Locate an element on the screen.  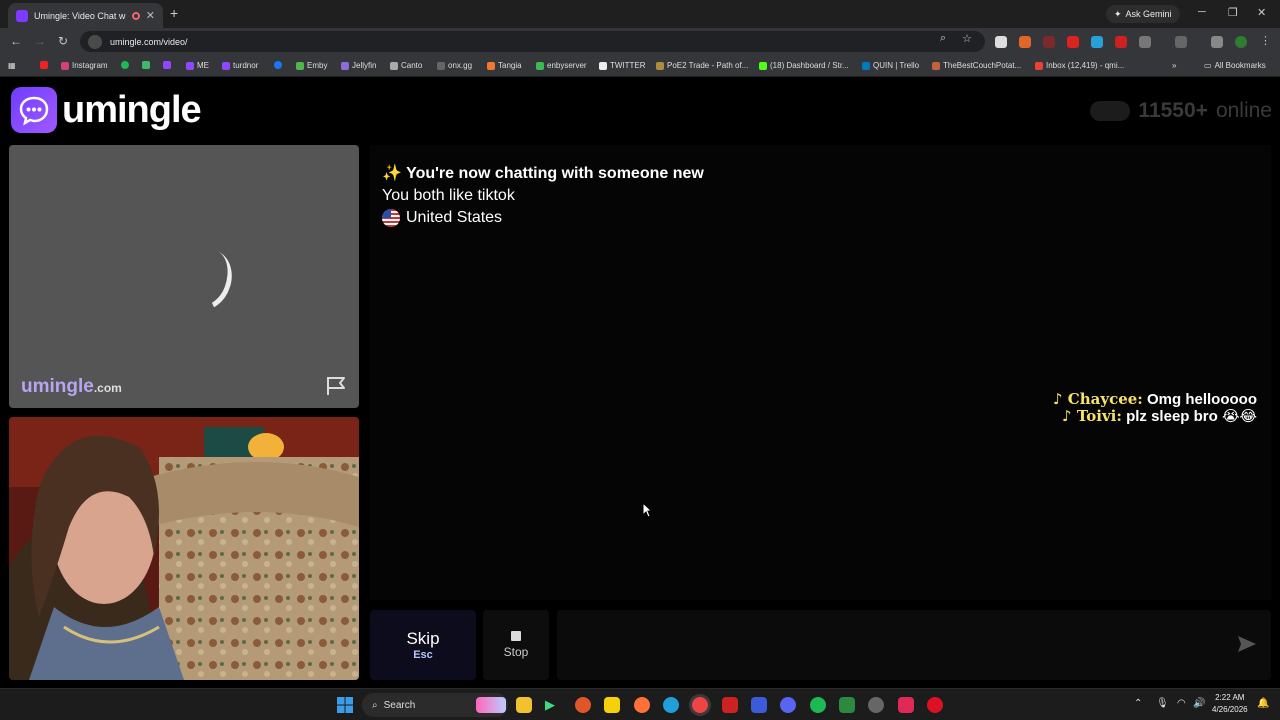
discord-icon is located at coordinates (788, 705).